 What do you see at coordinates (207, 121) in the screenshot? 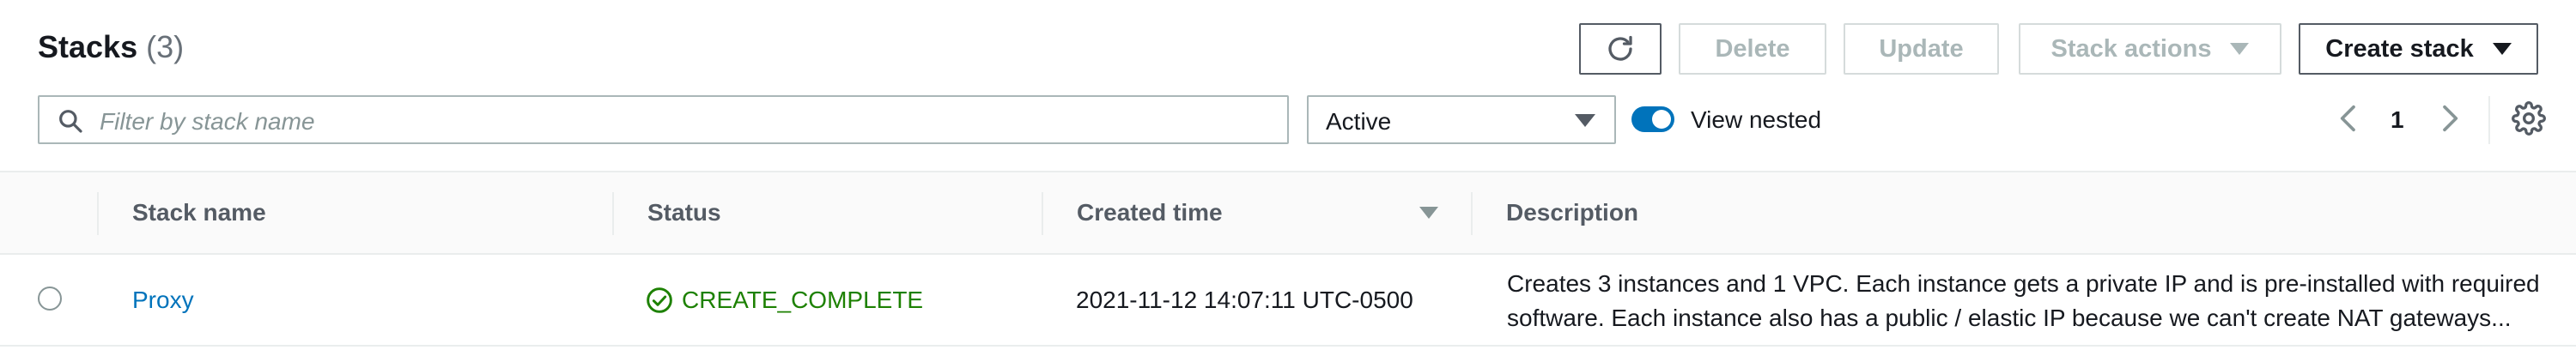
I see `search-placeholder: Filter by stack name` at bounding box center [207, 121].